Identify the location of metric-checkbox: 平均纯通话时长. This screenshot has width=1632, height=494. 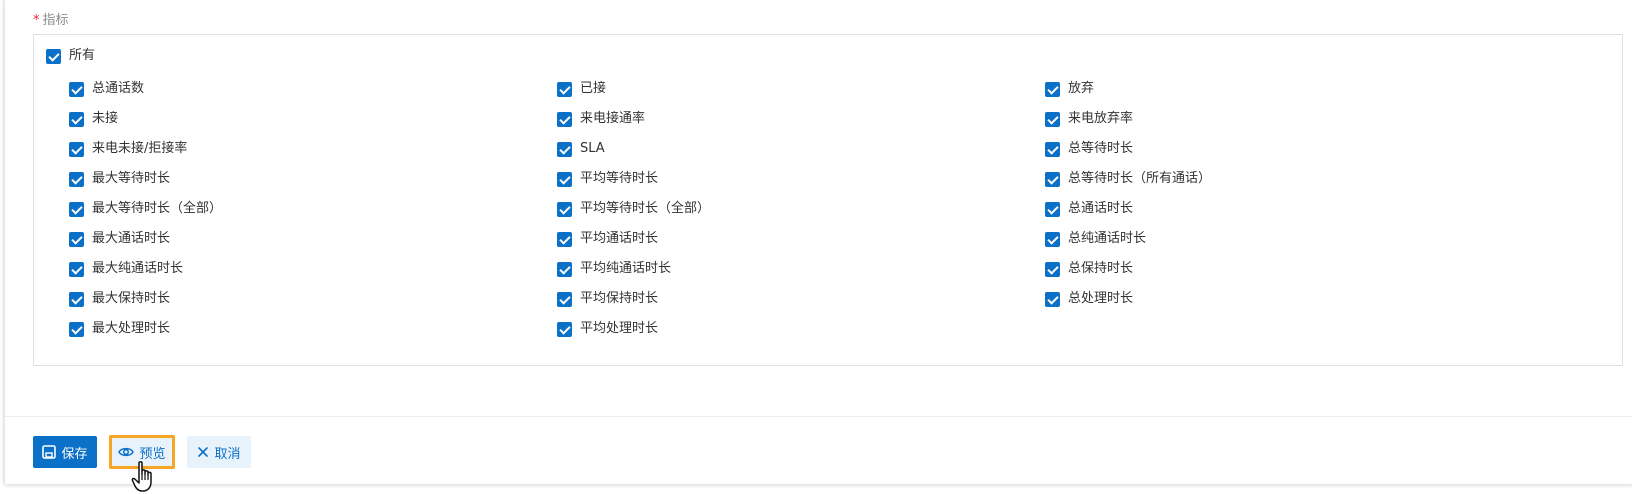
(614, 269).